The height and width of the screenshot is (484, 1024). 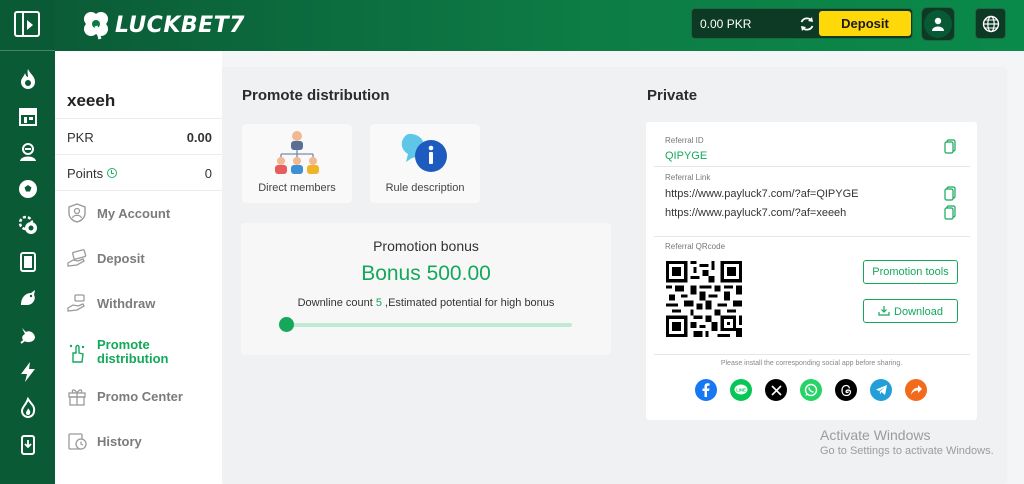 I want to click on referral-link-label: Referral Link, so click(x=688, y=177).